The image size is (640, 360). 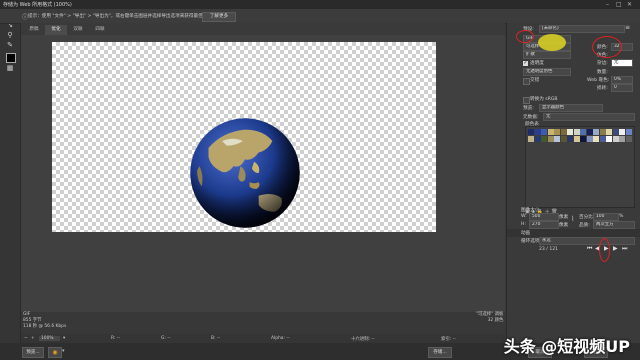 What do you see at coordinates (528, 108) in the screenshot?
I see `preview-label: 预览:` at bounding box center [528, 108].